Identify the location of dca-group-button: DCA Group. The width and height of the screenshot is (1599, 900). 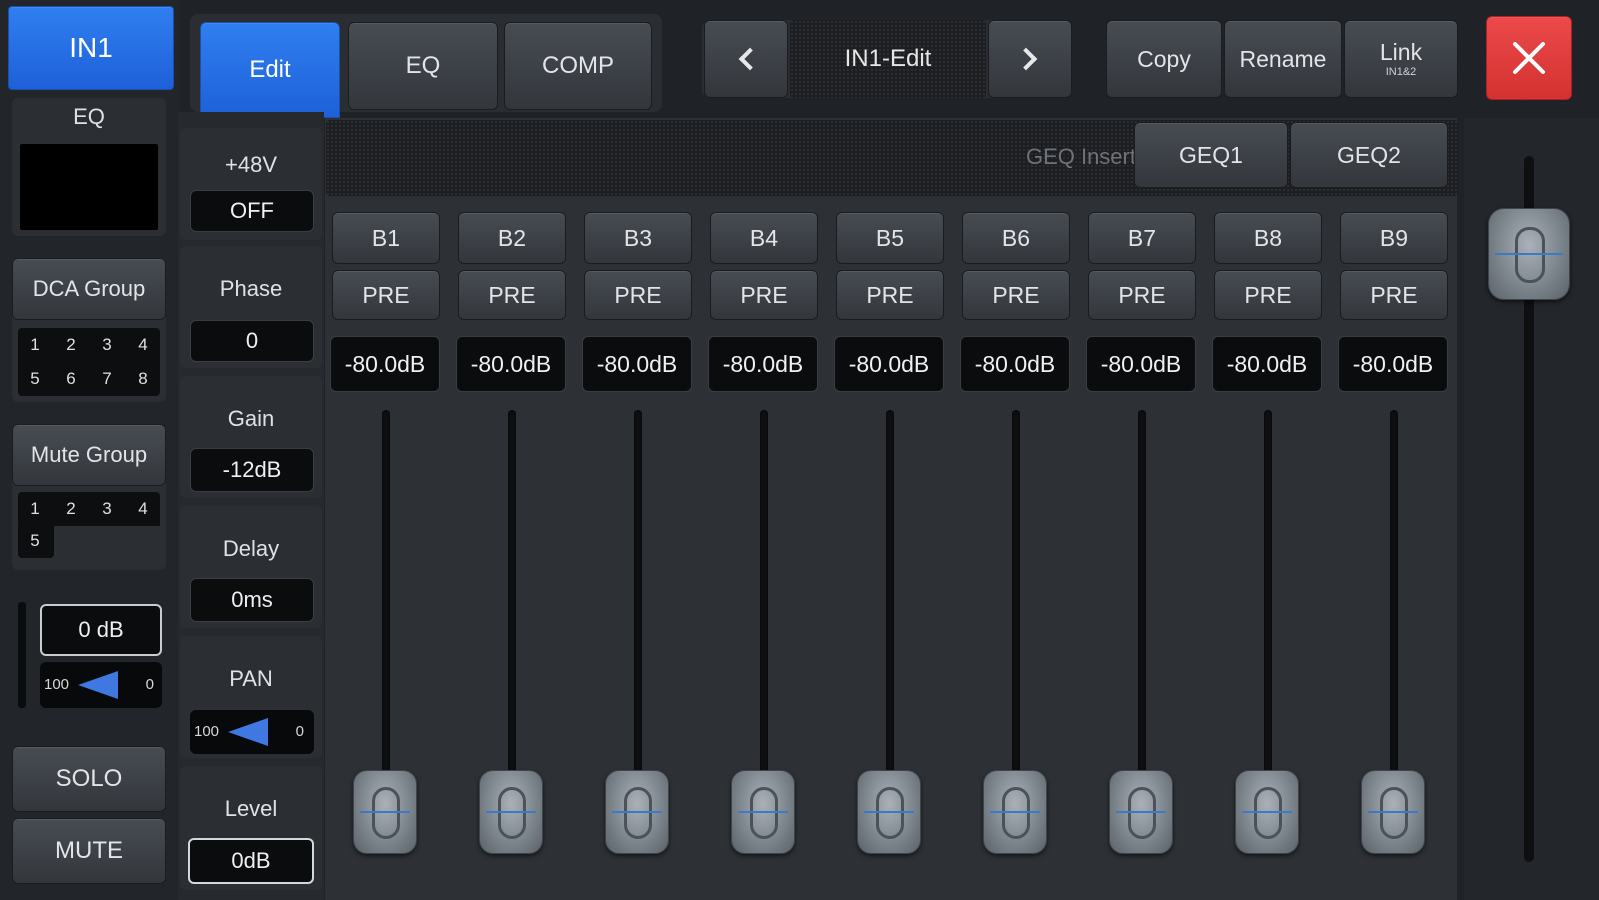
(89, 289).